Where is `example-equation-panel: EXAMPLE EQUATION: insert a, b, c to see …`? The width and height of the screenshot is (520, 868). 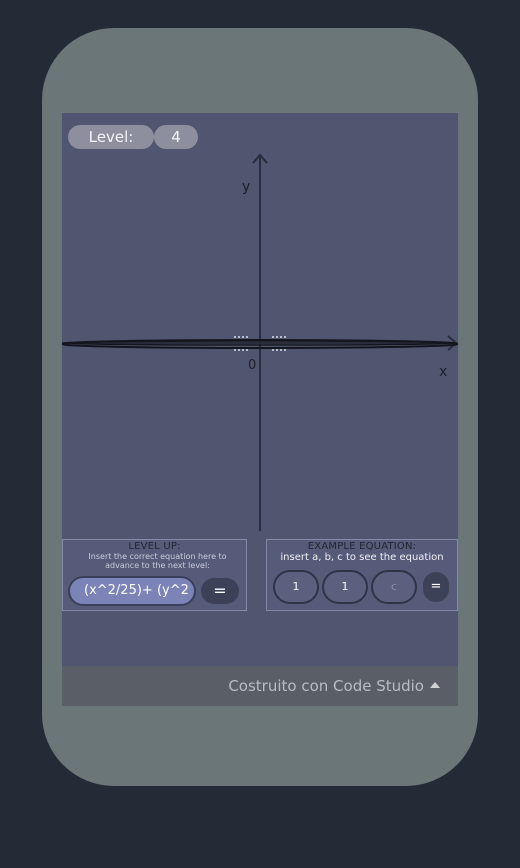 example-equation-panel: EXAMPLE EQUATION: insert a, b, c to see … is located at coordinates (362, 575).